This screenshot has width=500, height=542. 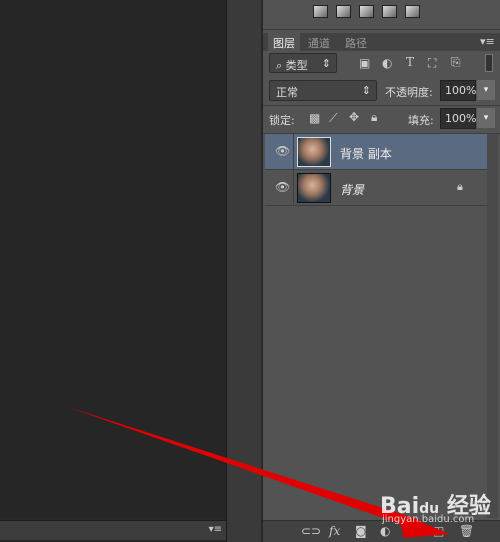 I want to click on trash-icon: 🗑︎, so click(x=466, y=531).